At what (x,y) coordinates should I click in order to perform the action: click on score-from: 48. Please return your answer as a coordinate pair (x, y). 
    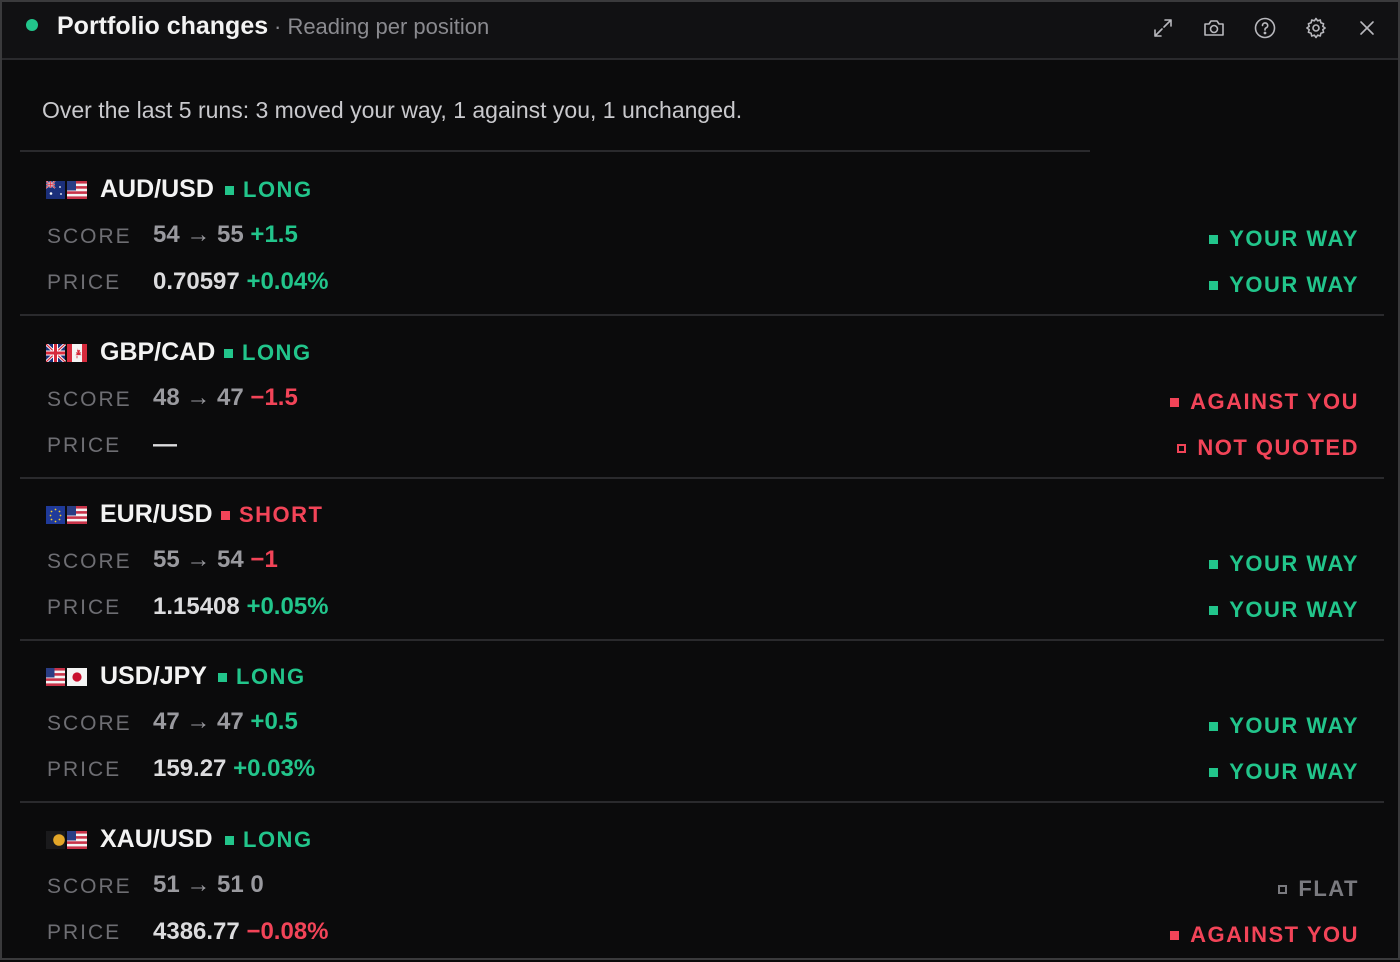
    Looking at the image, I should click on (166, 397).